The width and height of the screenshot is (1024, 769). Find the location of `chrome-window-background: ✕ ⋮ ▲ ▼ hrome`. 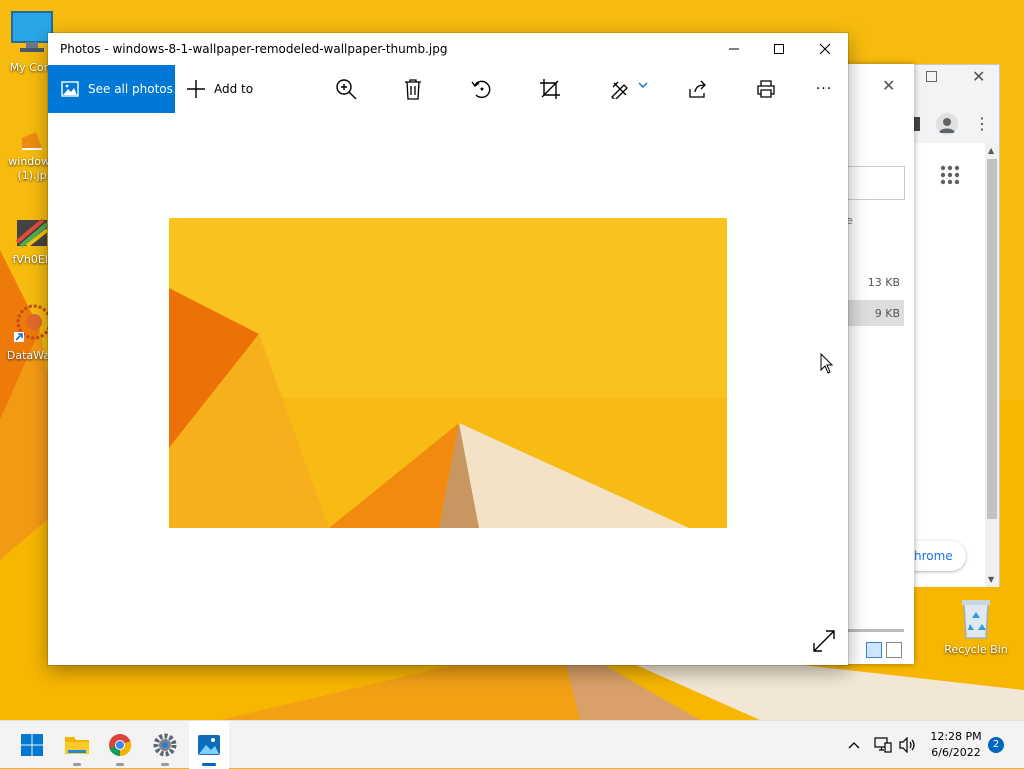

chrome-window-background: ✕ ⋮ ▲ ▼ hrome is located at coordinates (956, 325).